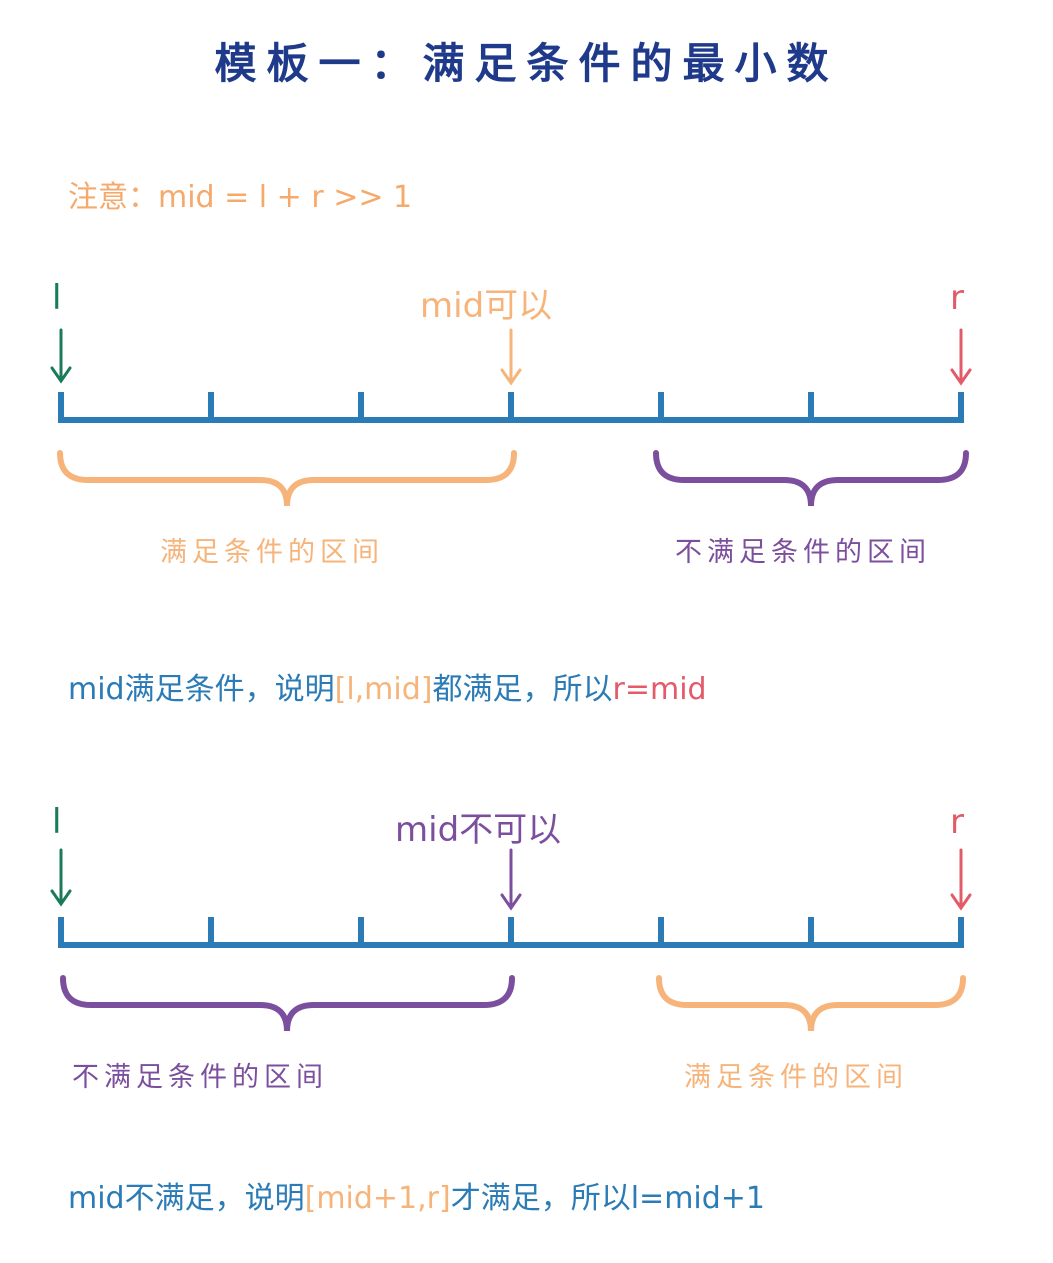 This screenshot has width=1053, height=1263. What do you see at coordinates (186, 1198) in the screenshot?
I see `statement-part-1: mid不满足，说明` at bounding box center [186, 1198].